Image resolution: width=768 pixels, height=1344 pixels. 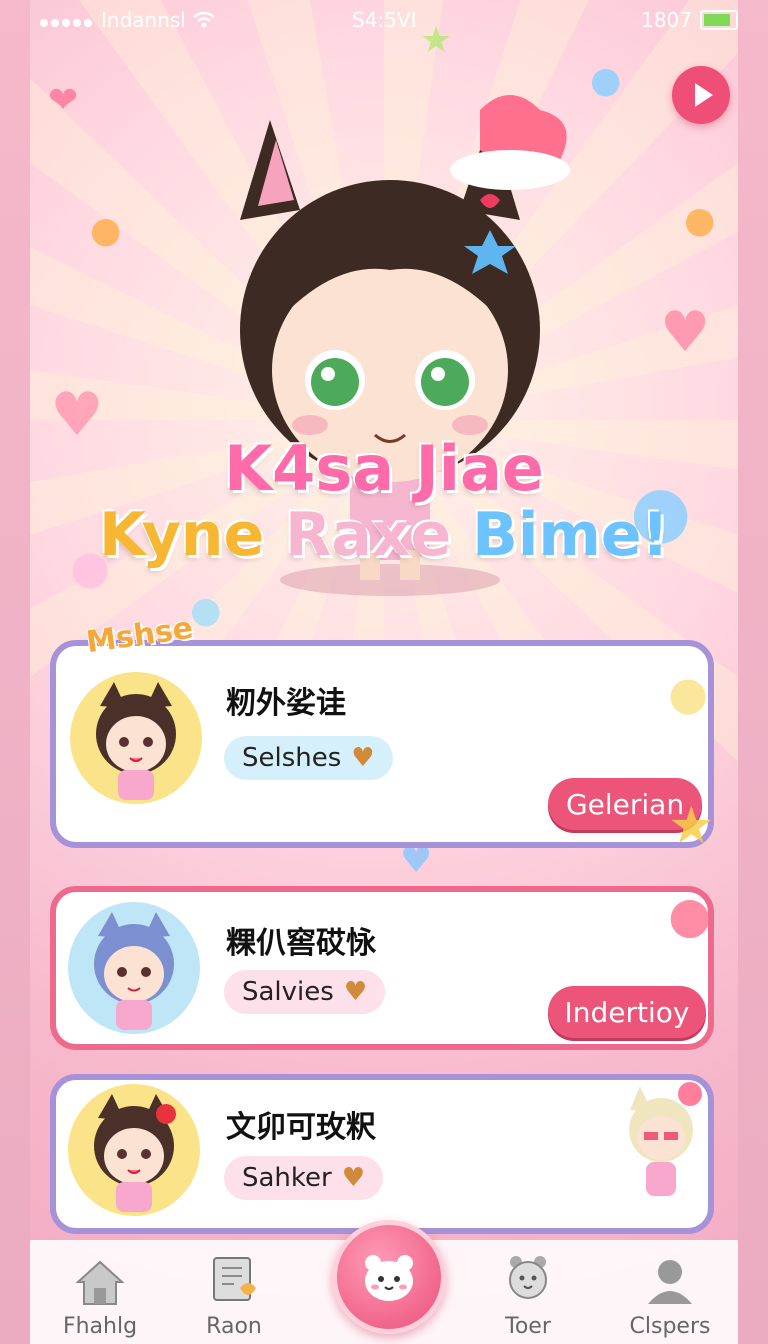 What do you see at coordinates (691, 826) in the screenshot?
I see `star-icon: ★` at bounding box center [691, 826].